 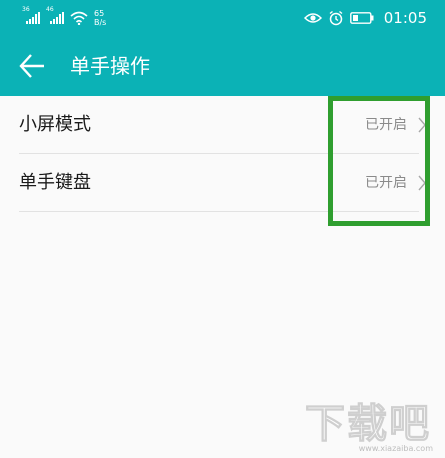 I want to click on status-right: 01:05, so click(x=365, y=18).